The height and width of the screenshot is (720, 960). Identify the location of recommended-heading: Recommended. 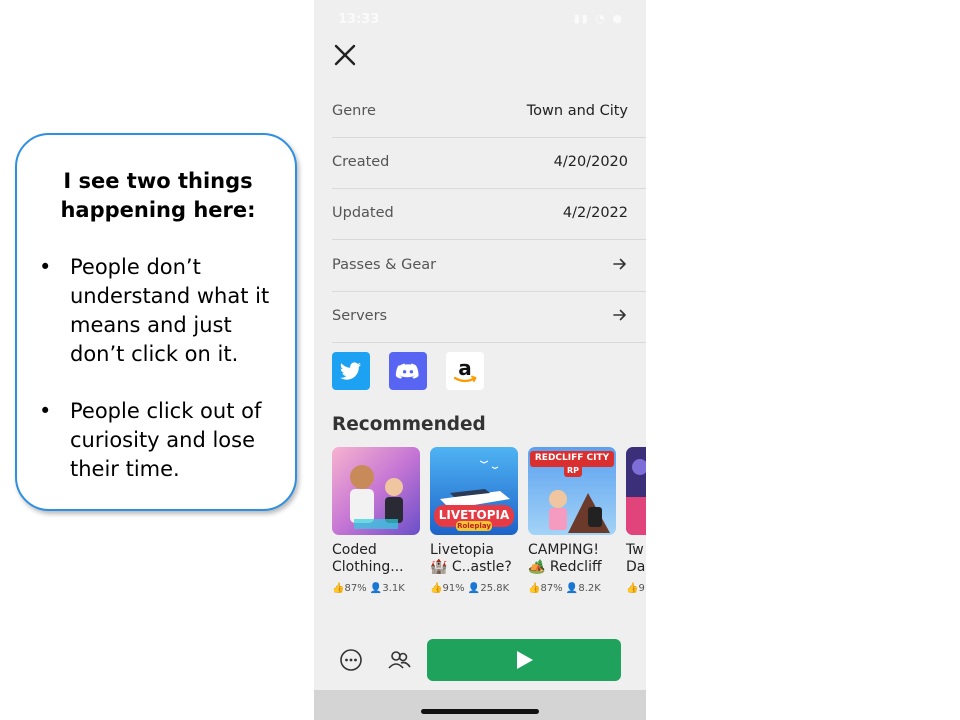
(409, 424).